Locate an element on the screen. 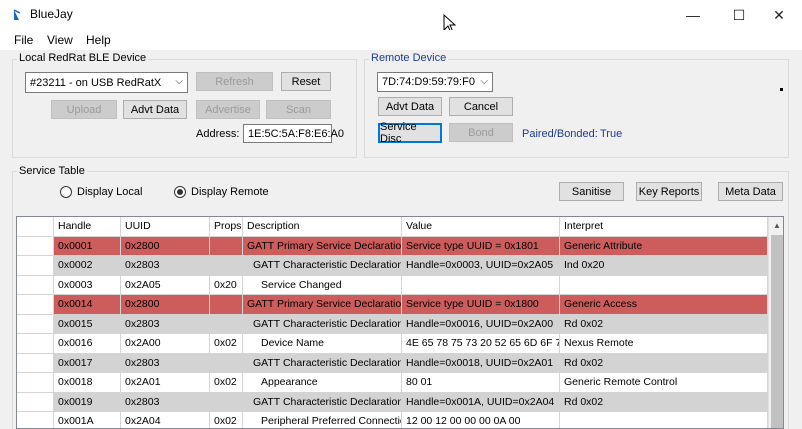 Image resolution: width=802 pixels, height=429 pixels. description-cell: Service Changed is located at coordinates (322, 285).